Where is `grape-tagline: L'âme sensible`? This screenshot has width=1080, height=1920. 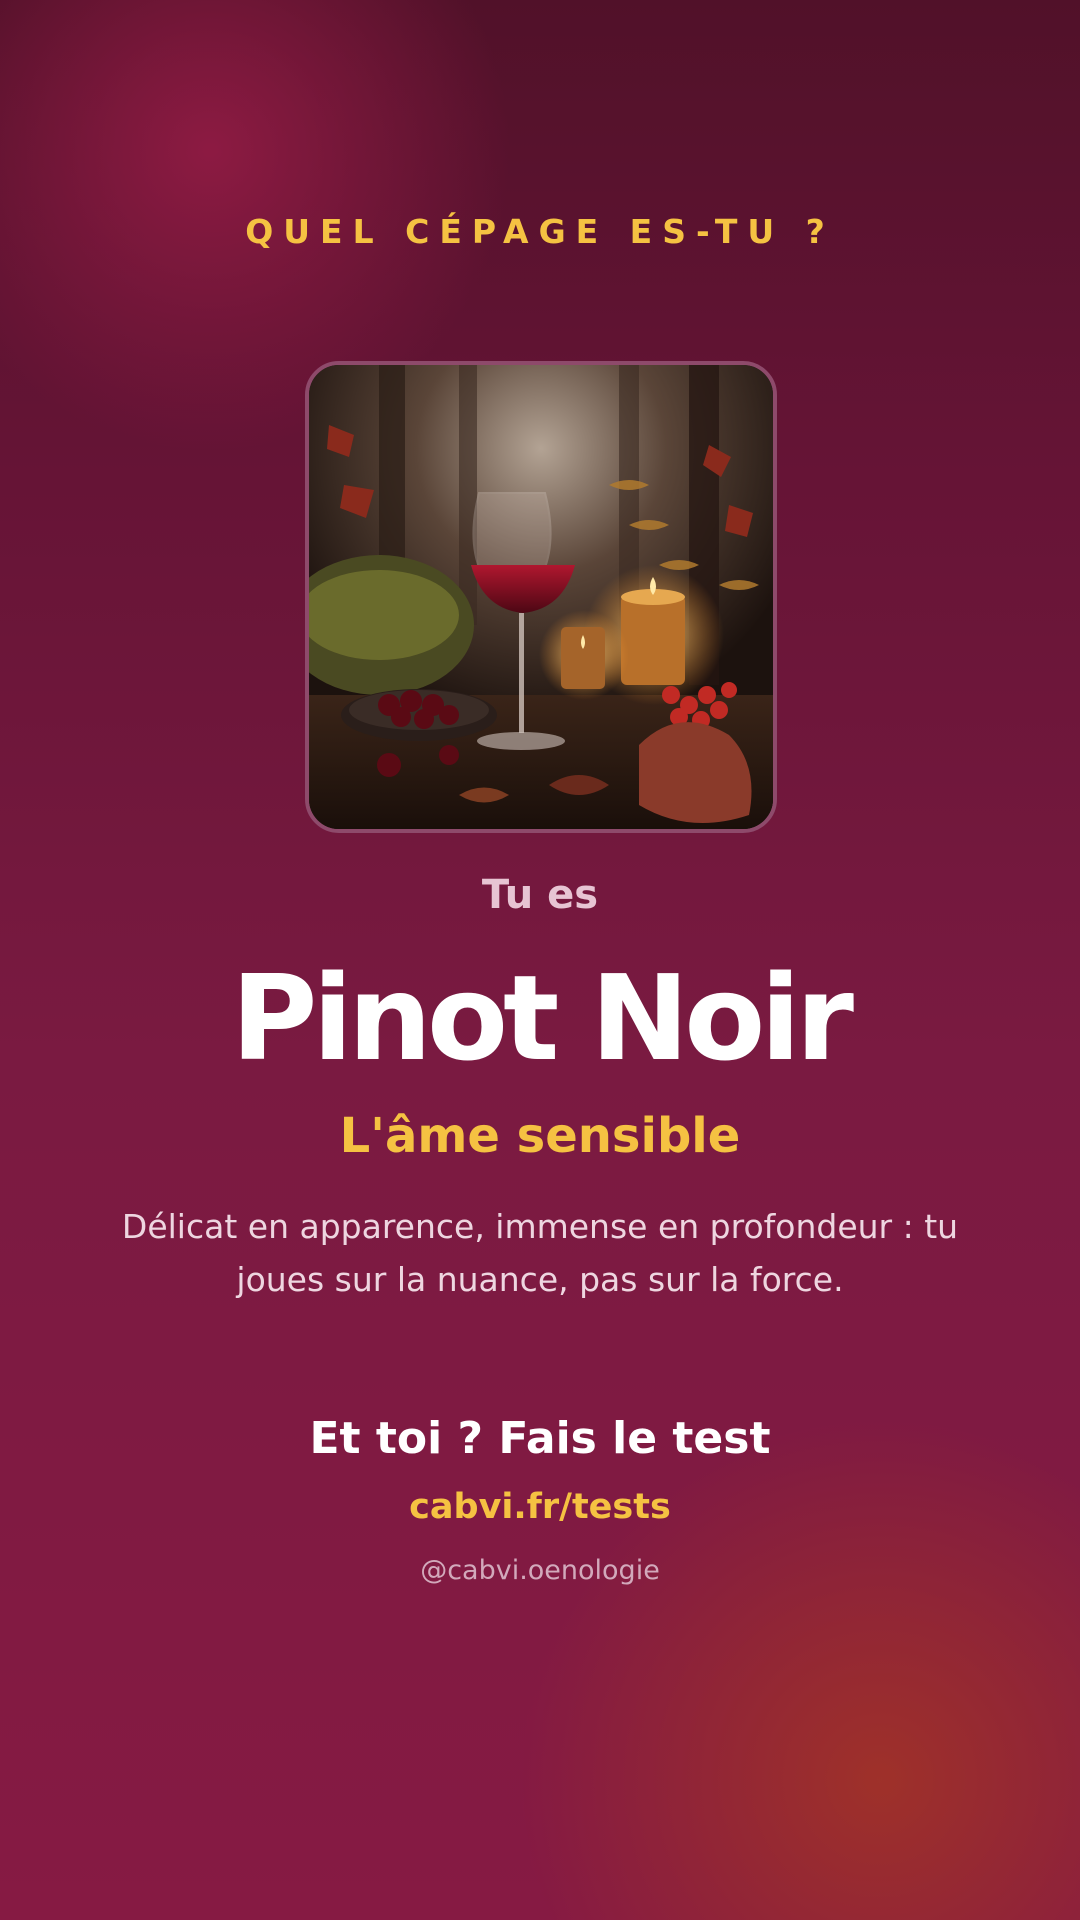 grape-tagline: L'âme sensible is located at coordinates (540, 1136).